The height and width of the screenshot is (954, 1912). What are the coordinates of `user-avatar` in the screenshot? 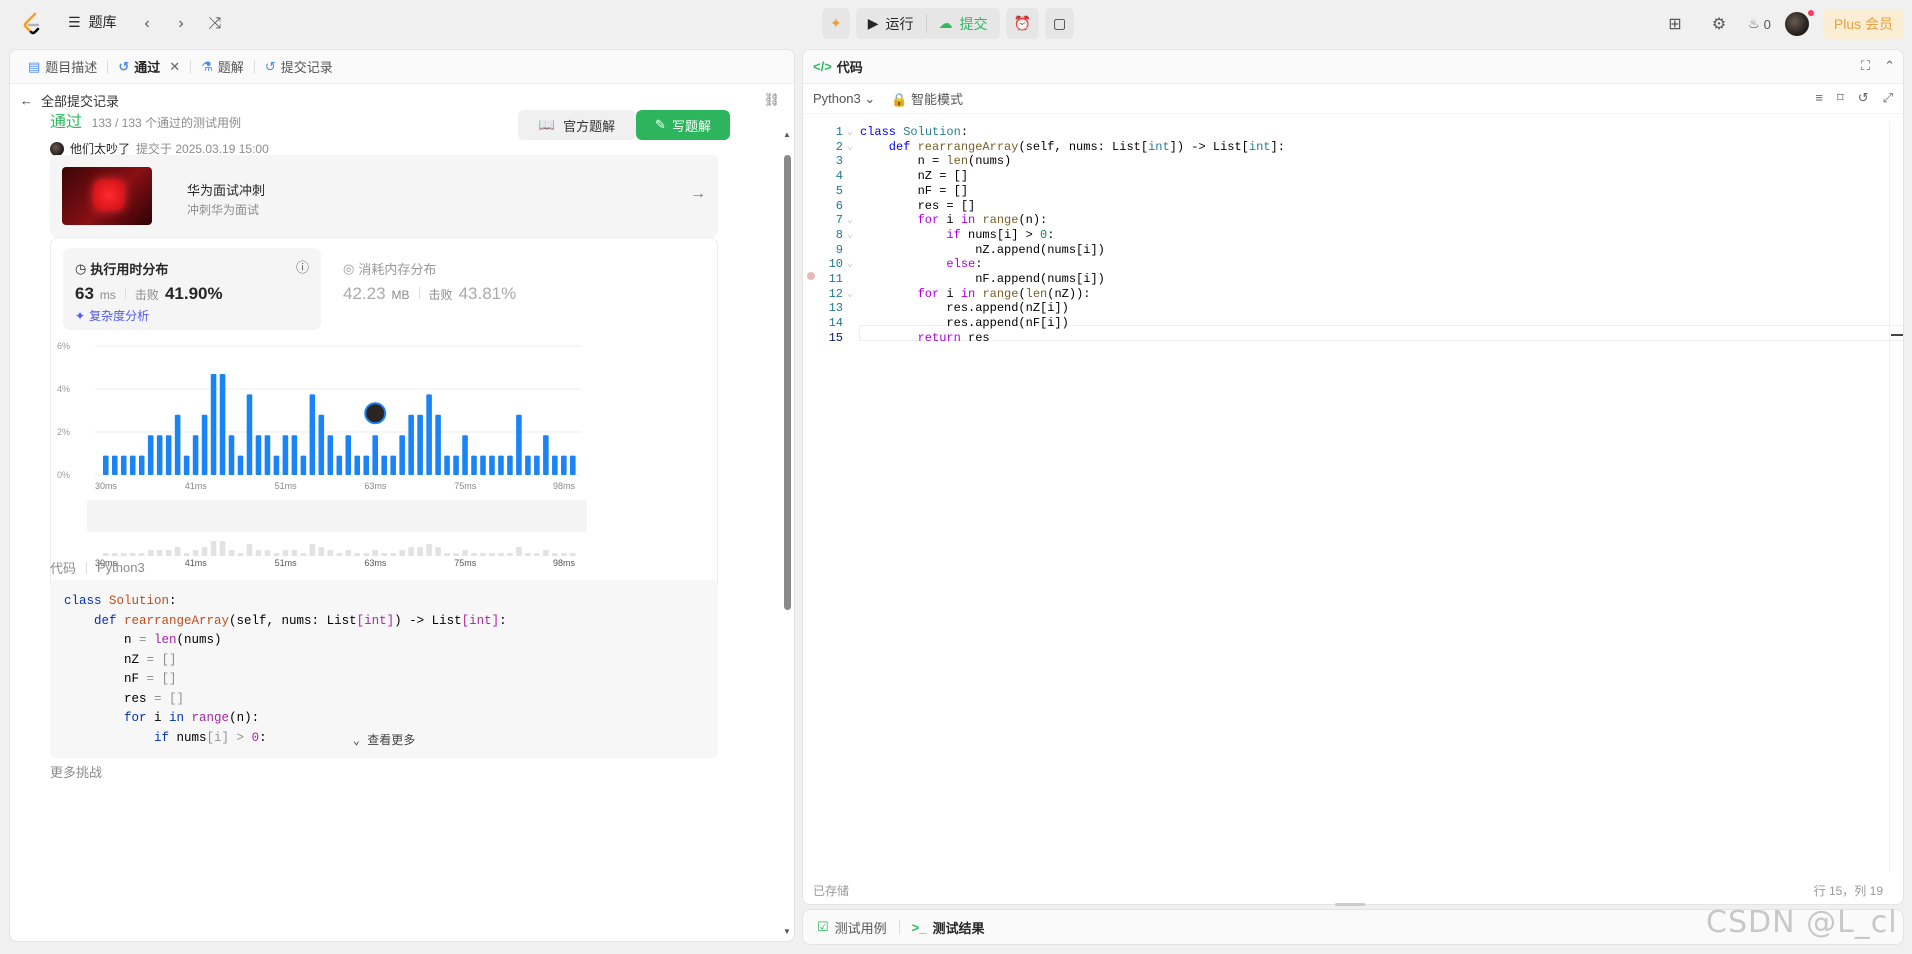 It's located at (1799, 23).